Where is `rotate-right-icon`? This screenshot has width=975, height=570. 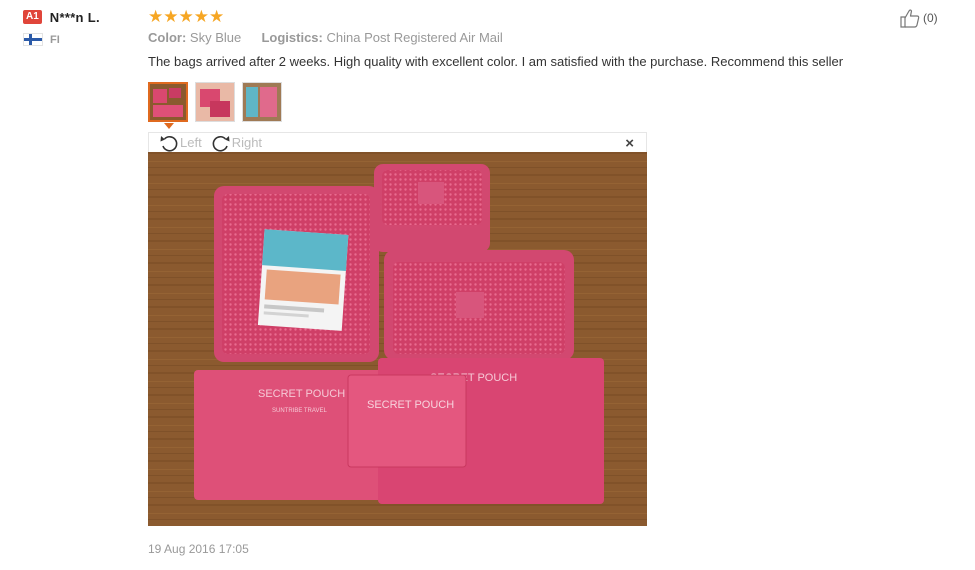 rotate-right-icon is located at coordinates (221, 143).